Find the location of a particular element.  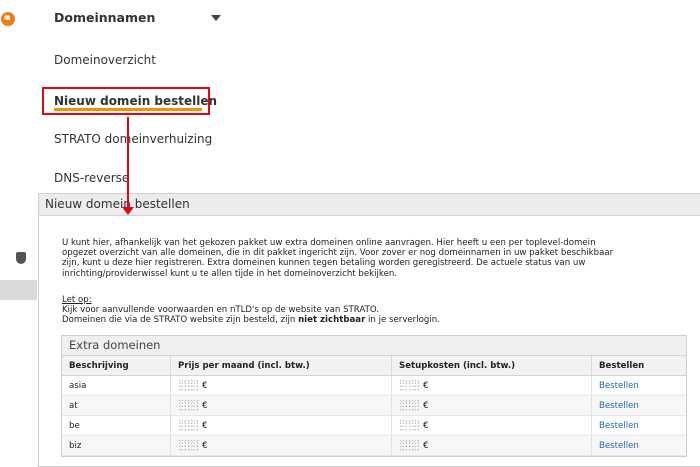

note-text: in je serverlogin. is located at coordinates (402, 320).